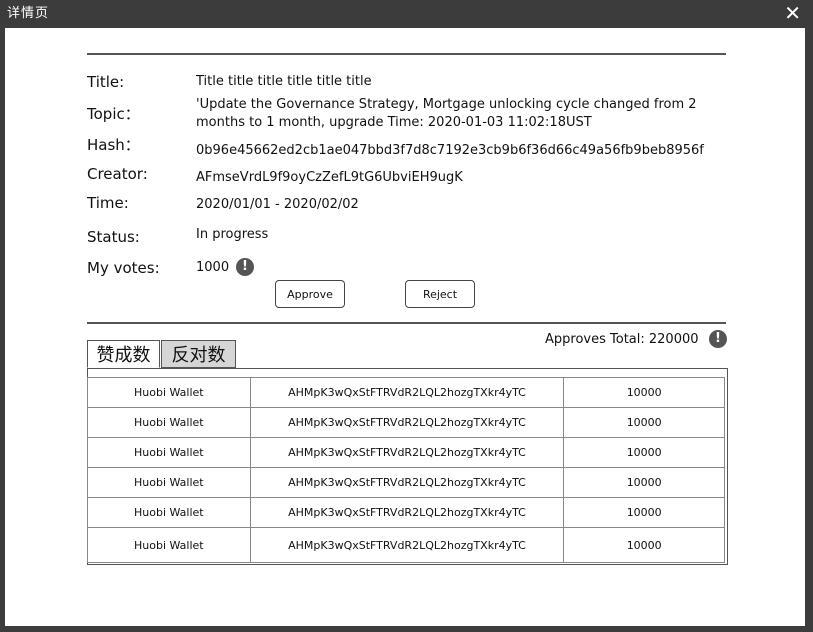 The image size is (813, 632). Describe the element at coordinates (406, 14) in the screenshot. I see `title-bar: 详情页 ✕` at that location.